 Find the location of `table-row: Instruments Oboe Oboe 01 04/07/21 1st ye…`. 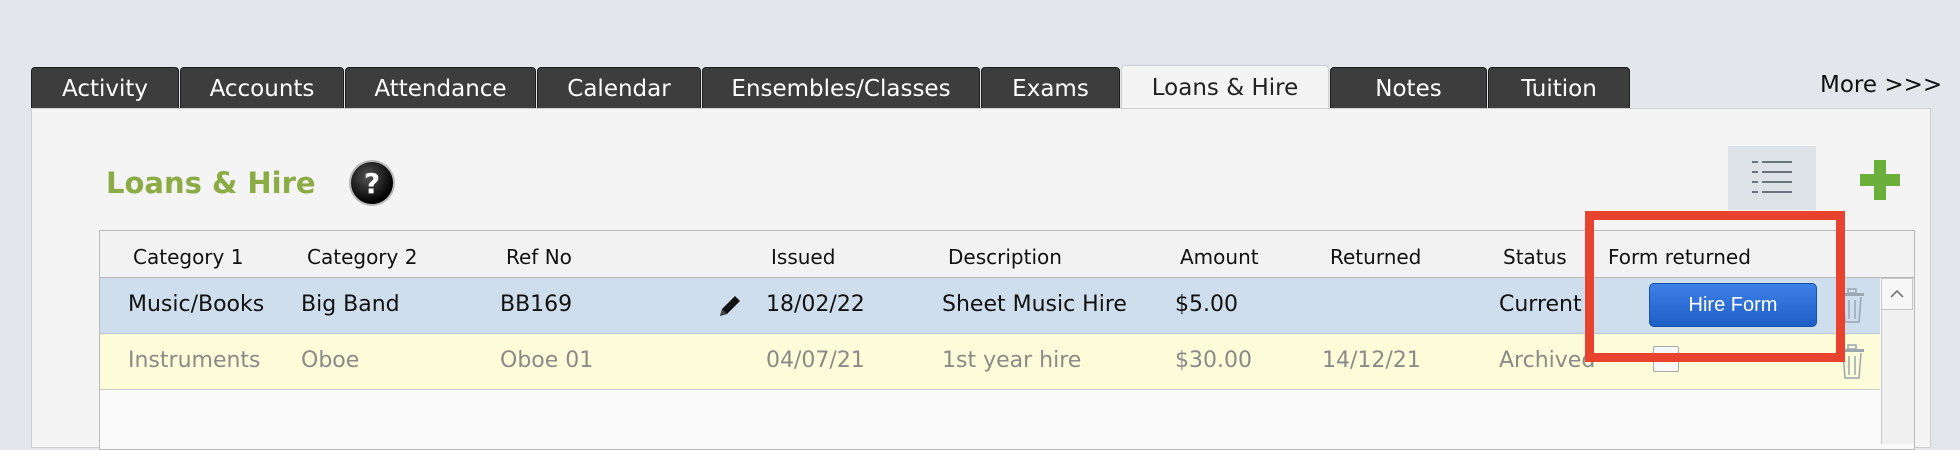

table-row: Instruments Oboe Oboe 01 04/07/21 1st ye… is located at coordinates (990, 362).